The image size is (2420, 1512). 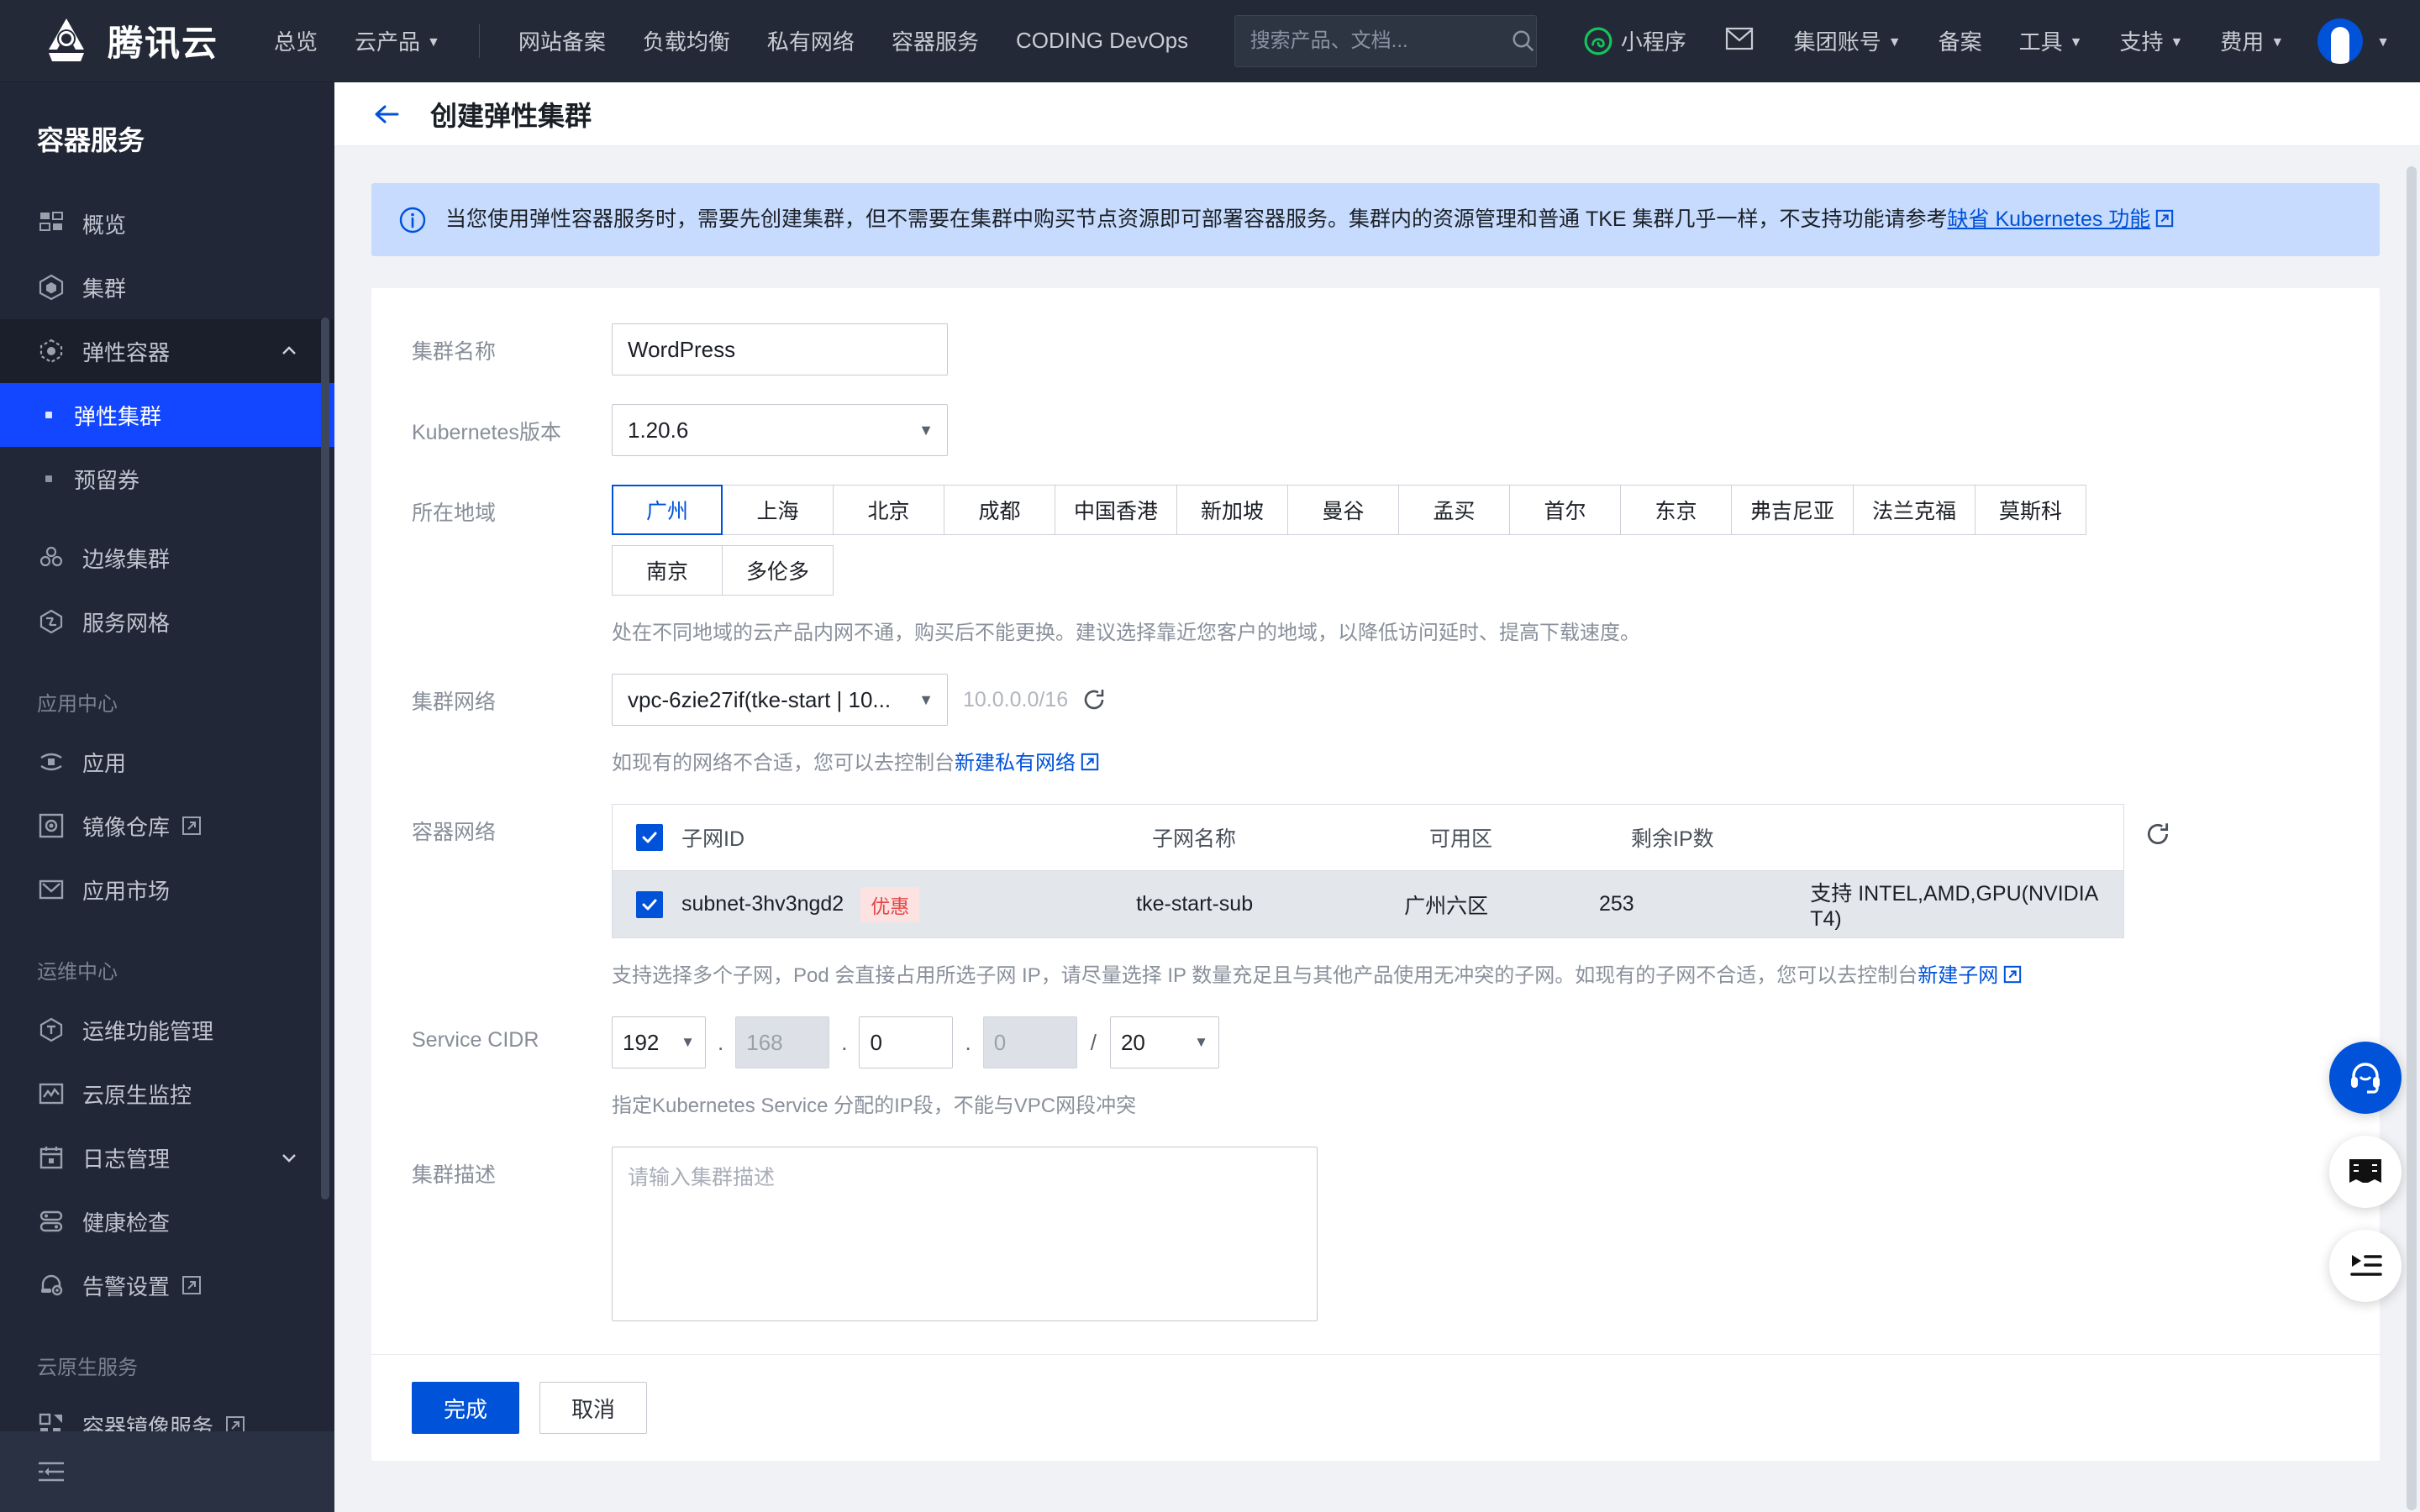 What do you see at coordinates (2252, 41) in the screenshot?
I see `nav-billing: 费用 ▼` at bounding box center [2252, 41].